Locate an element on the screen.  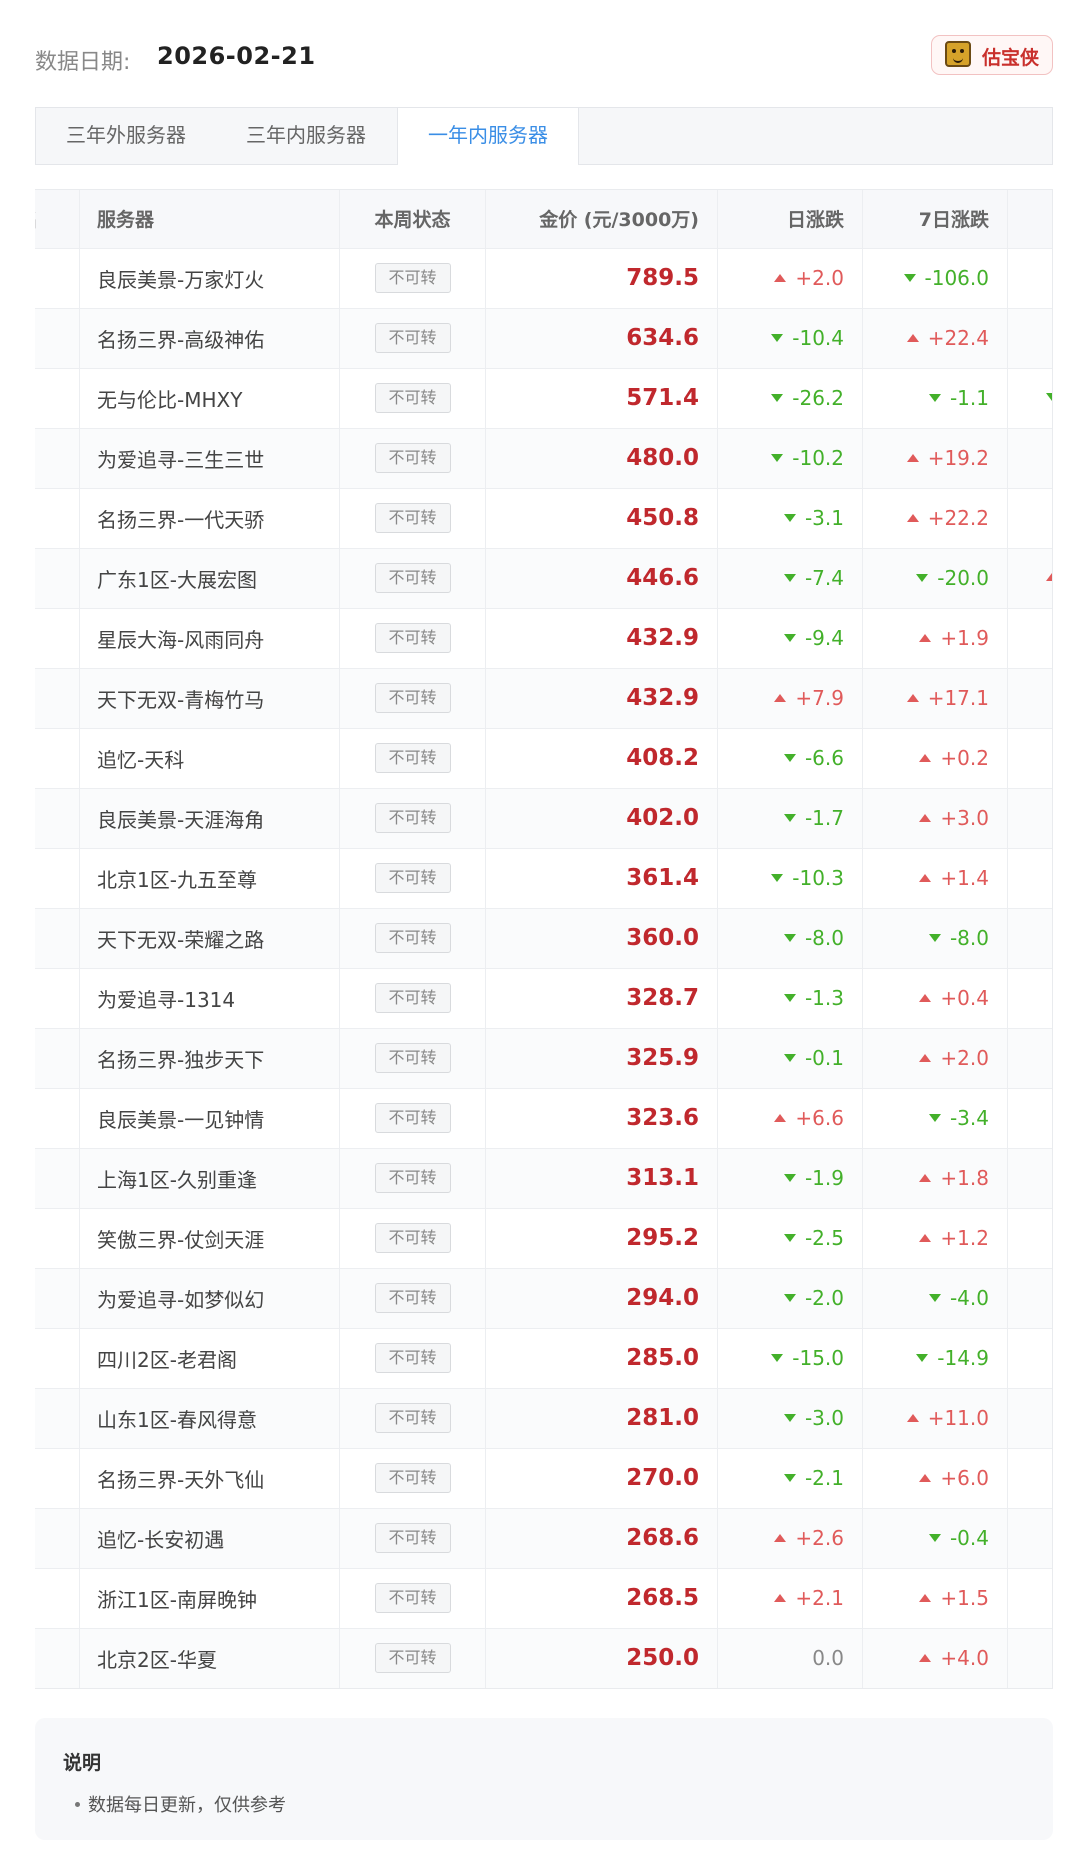
table-row: 名扬三界-独步天下 不可转 325.9 -0.1 +2.0 is located at coordinates (543, 1058).